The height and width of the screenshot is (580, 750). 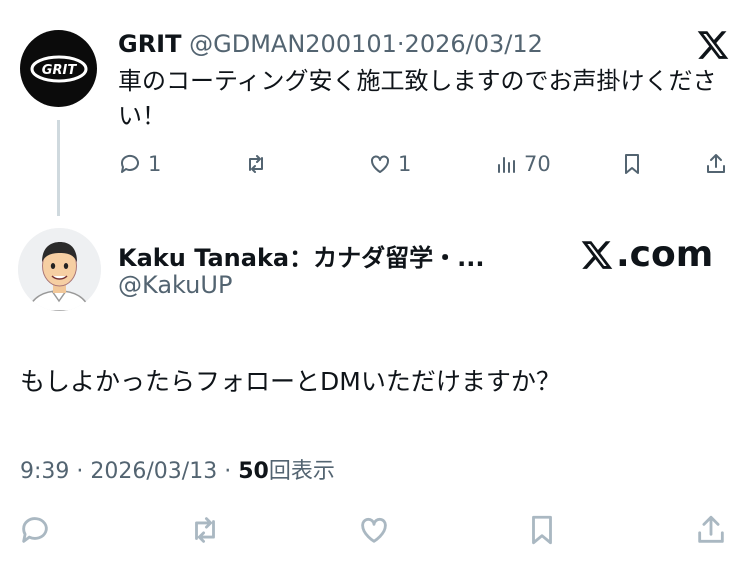 I want to click on x-com-brand: .com, so click(x=646, y=254).